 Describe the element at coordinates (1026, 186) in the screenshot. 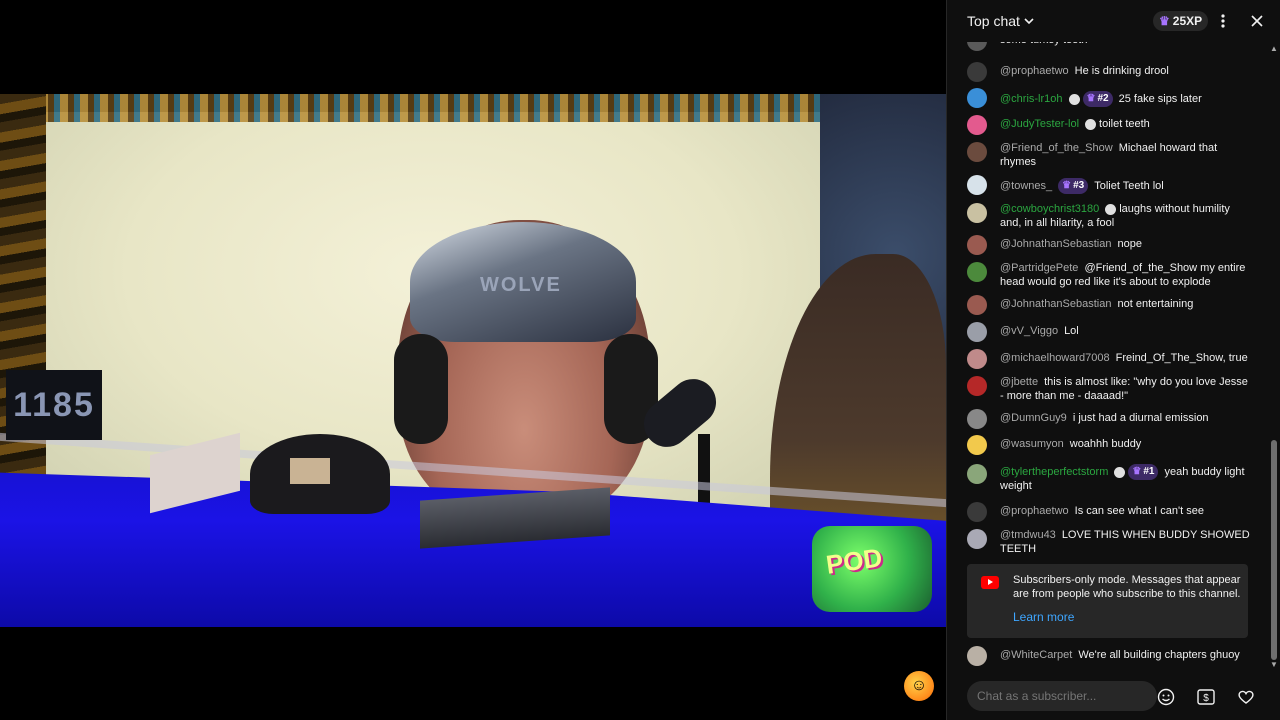

I see `message-author: @townes_` at that location.